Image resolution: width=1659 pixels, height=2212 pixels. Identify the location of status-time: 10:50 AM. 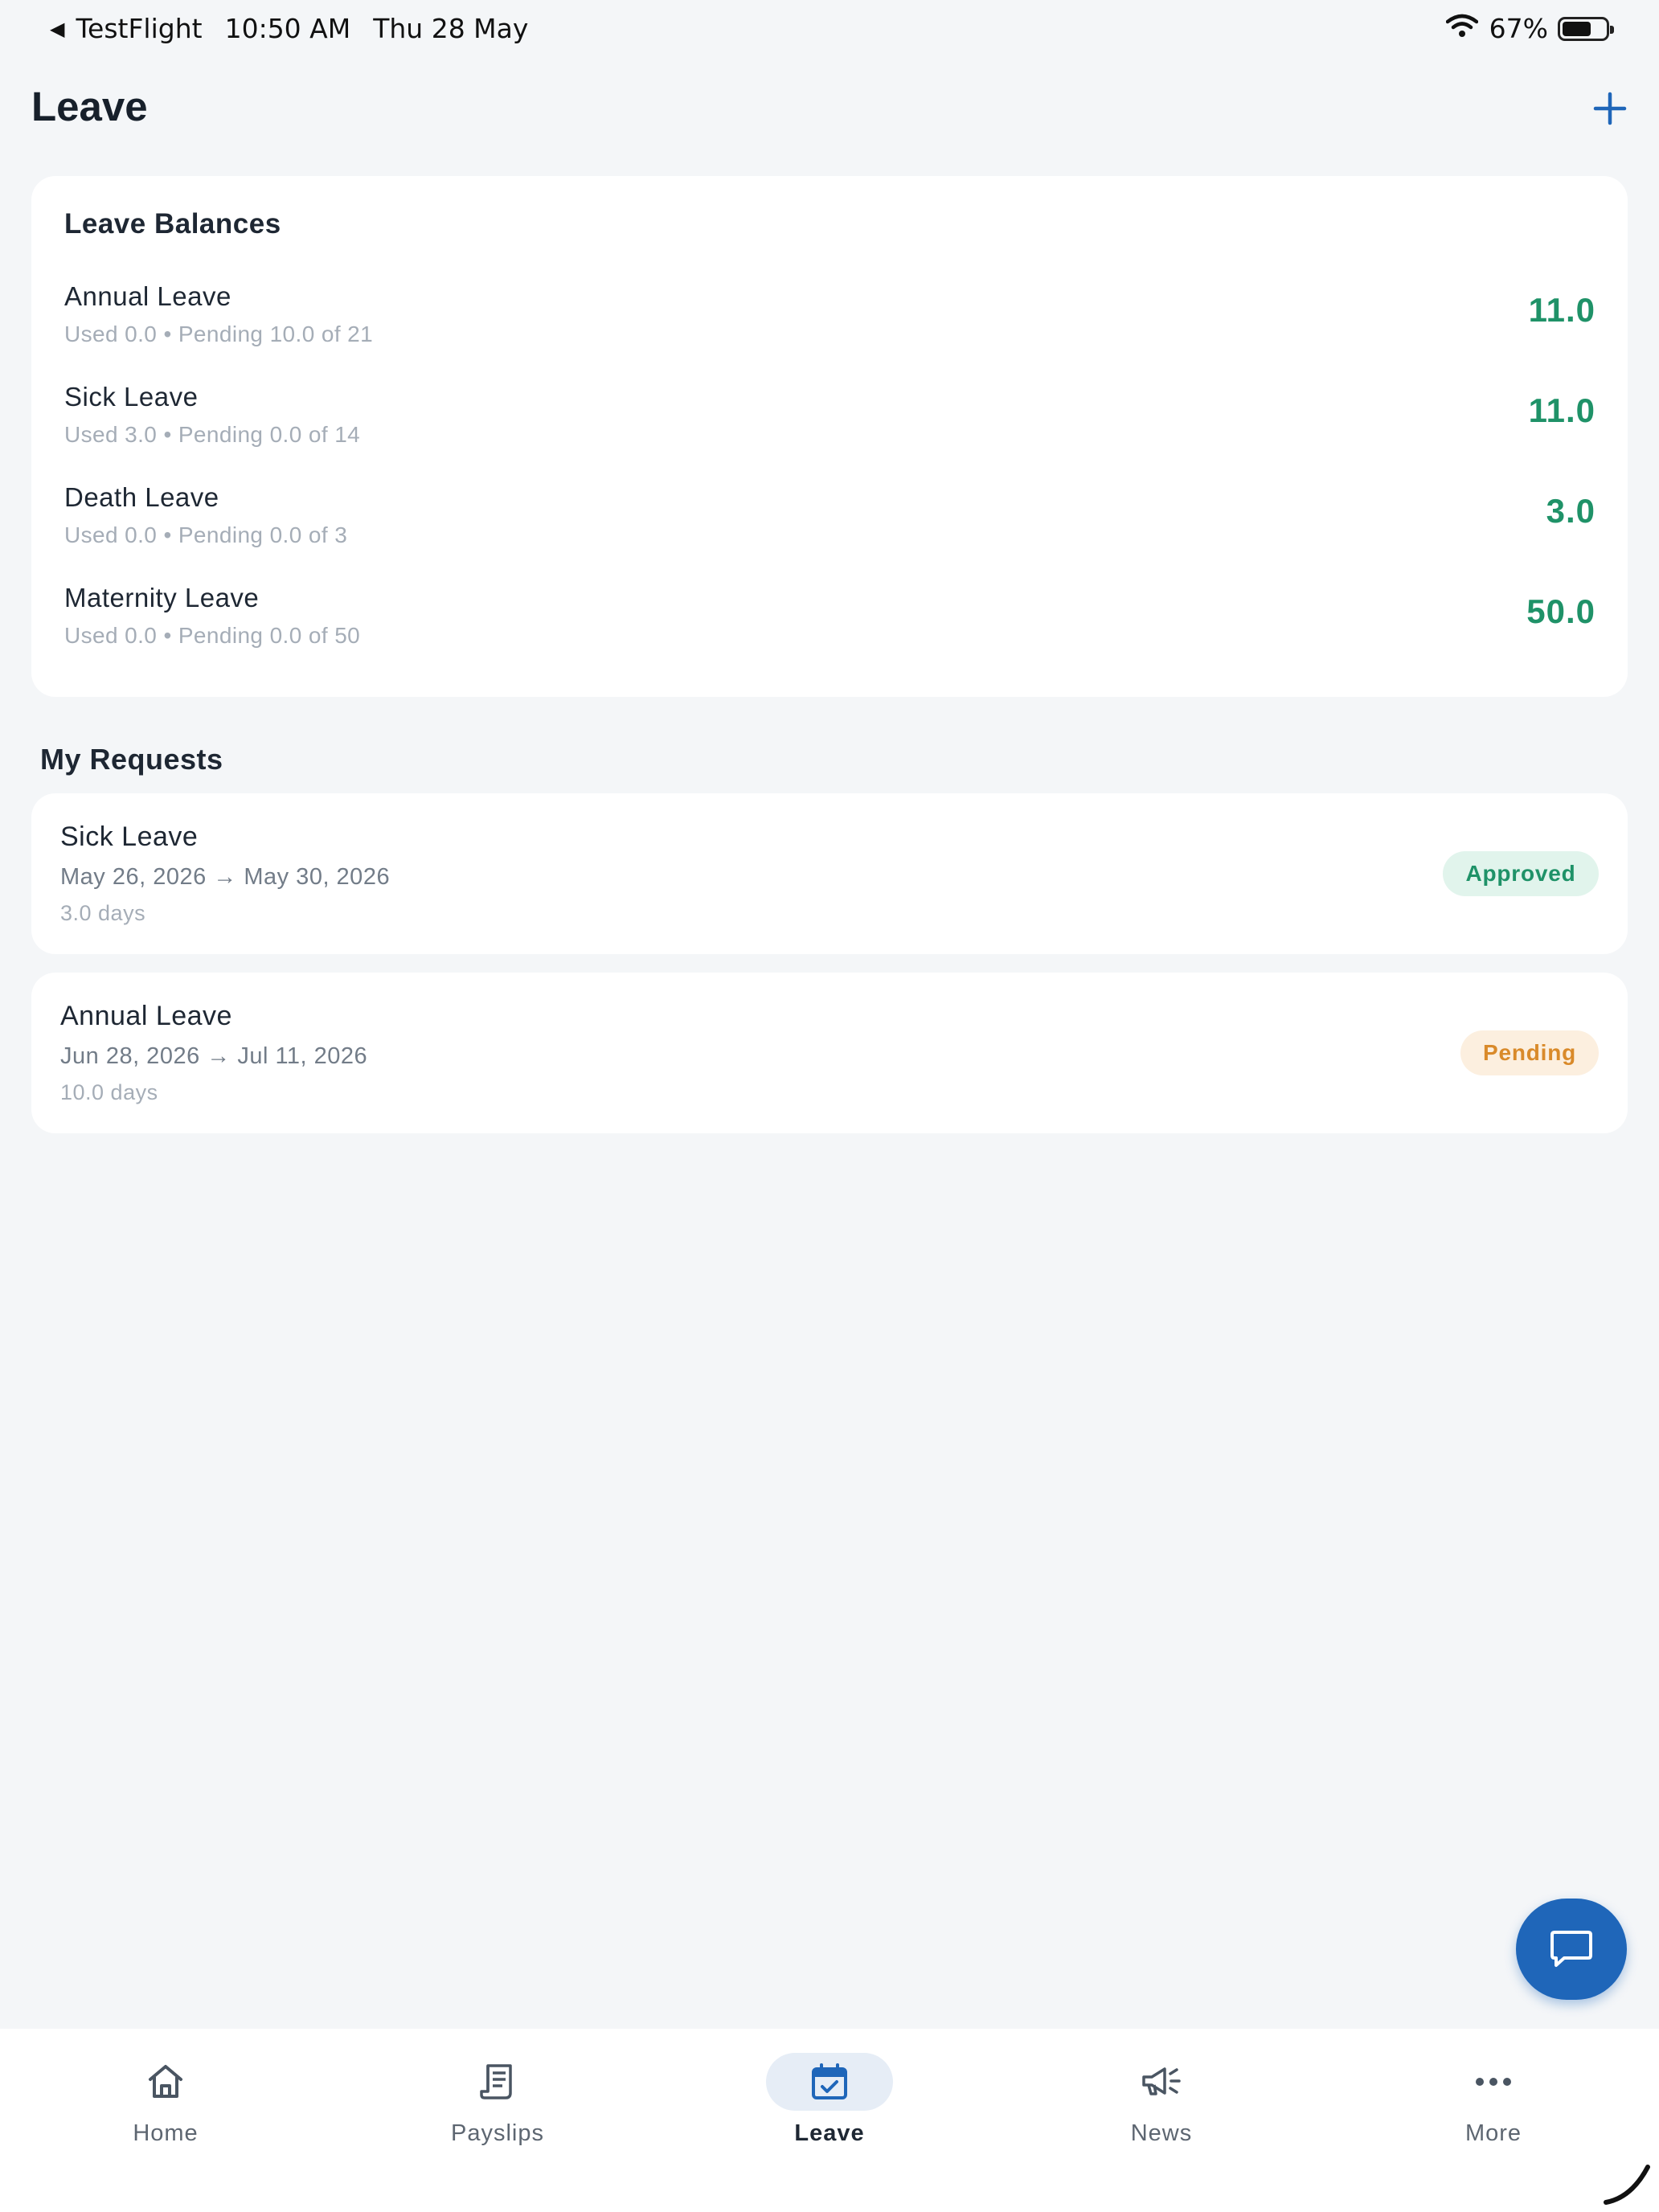
(287, 28).